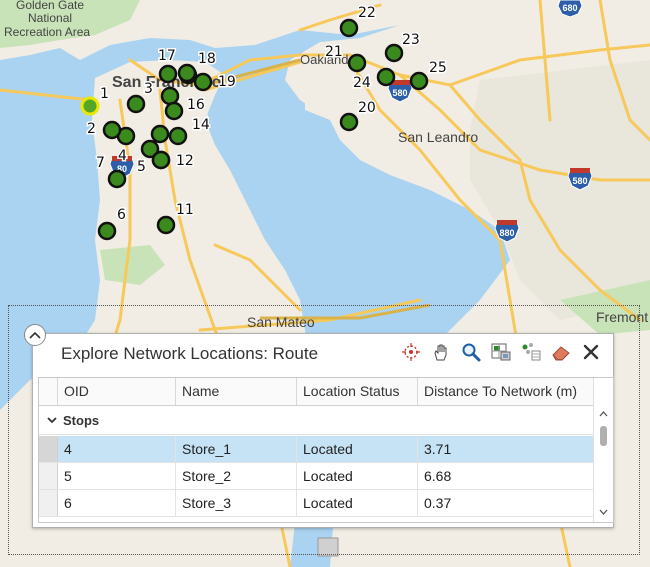 This screenshot has width=650, height=567. Describe the element at coordinates (190, 353) in the screenshot. I see `panel-title: Explore Network Locations: Route` at that location.